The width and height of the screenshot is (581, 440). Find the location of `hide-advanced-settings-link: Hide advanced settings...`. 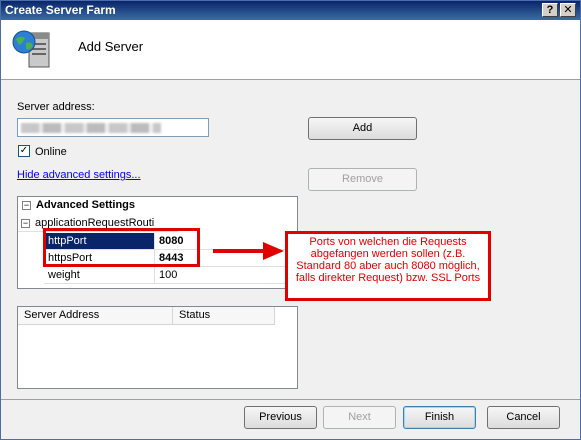

hide-advanced-settings-link: Hide advanced settings... is located at coordinates (79, 175).